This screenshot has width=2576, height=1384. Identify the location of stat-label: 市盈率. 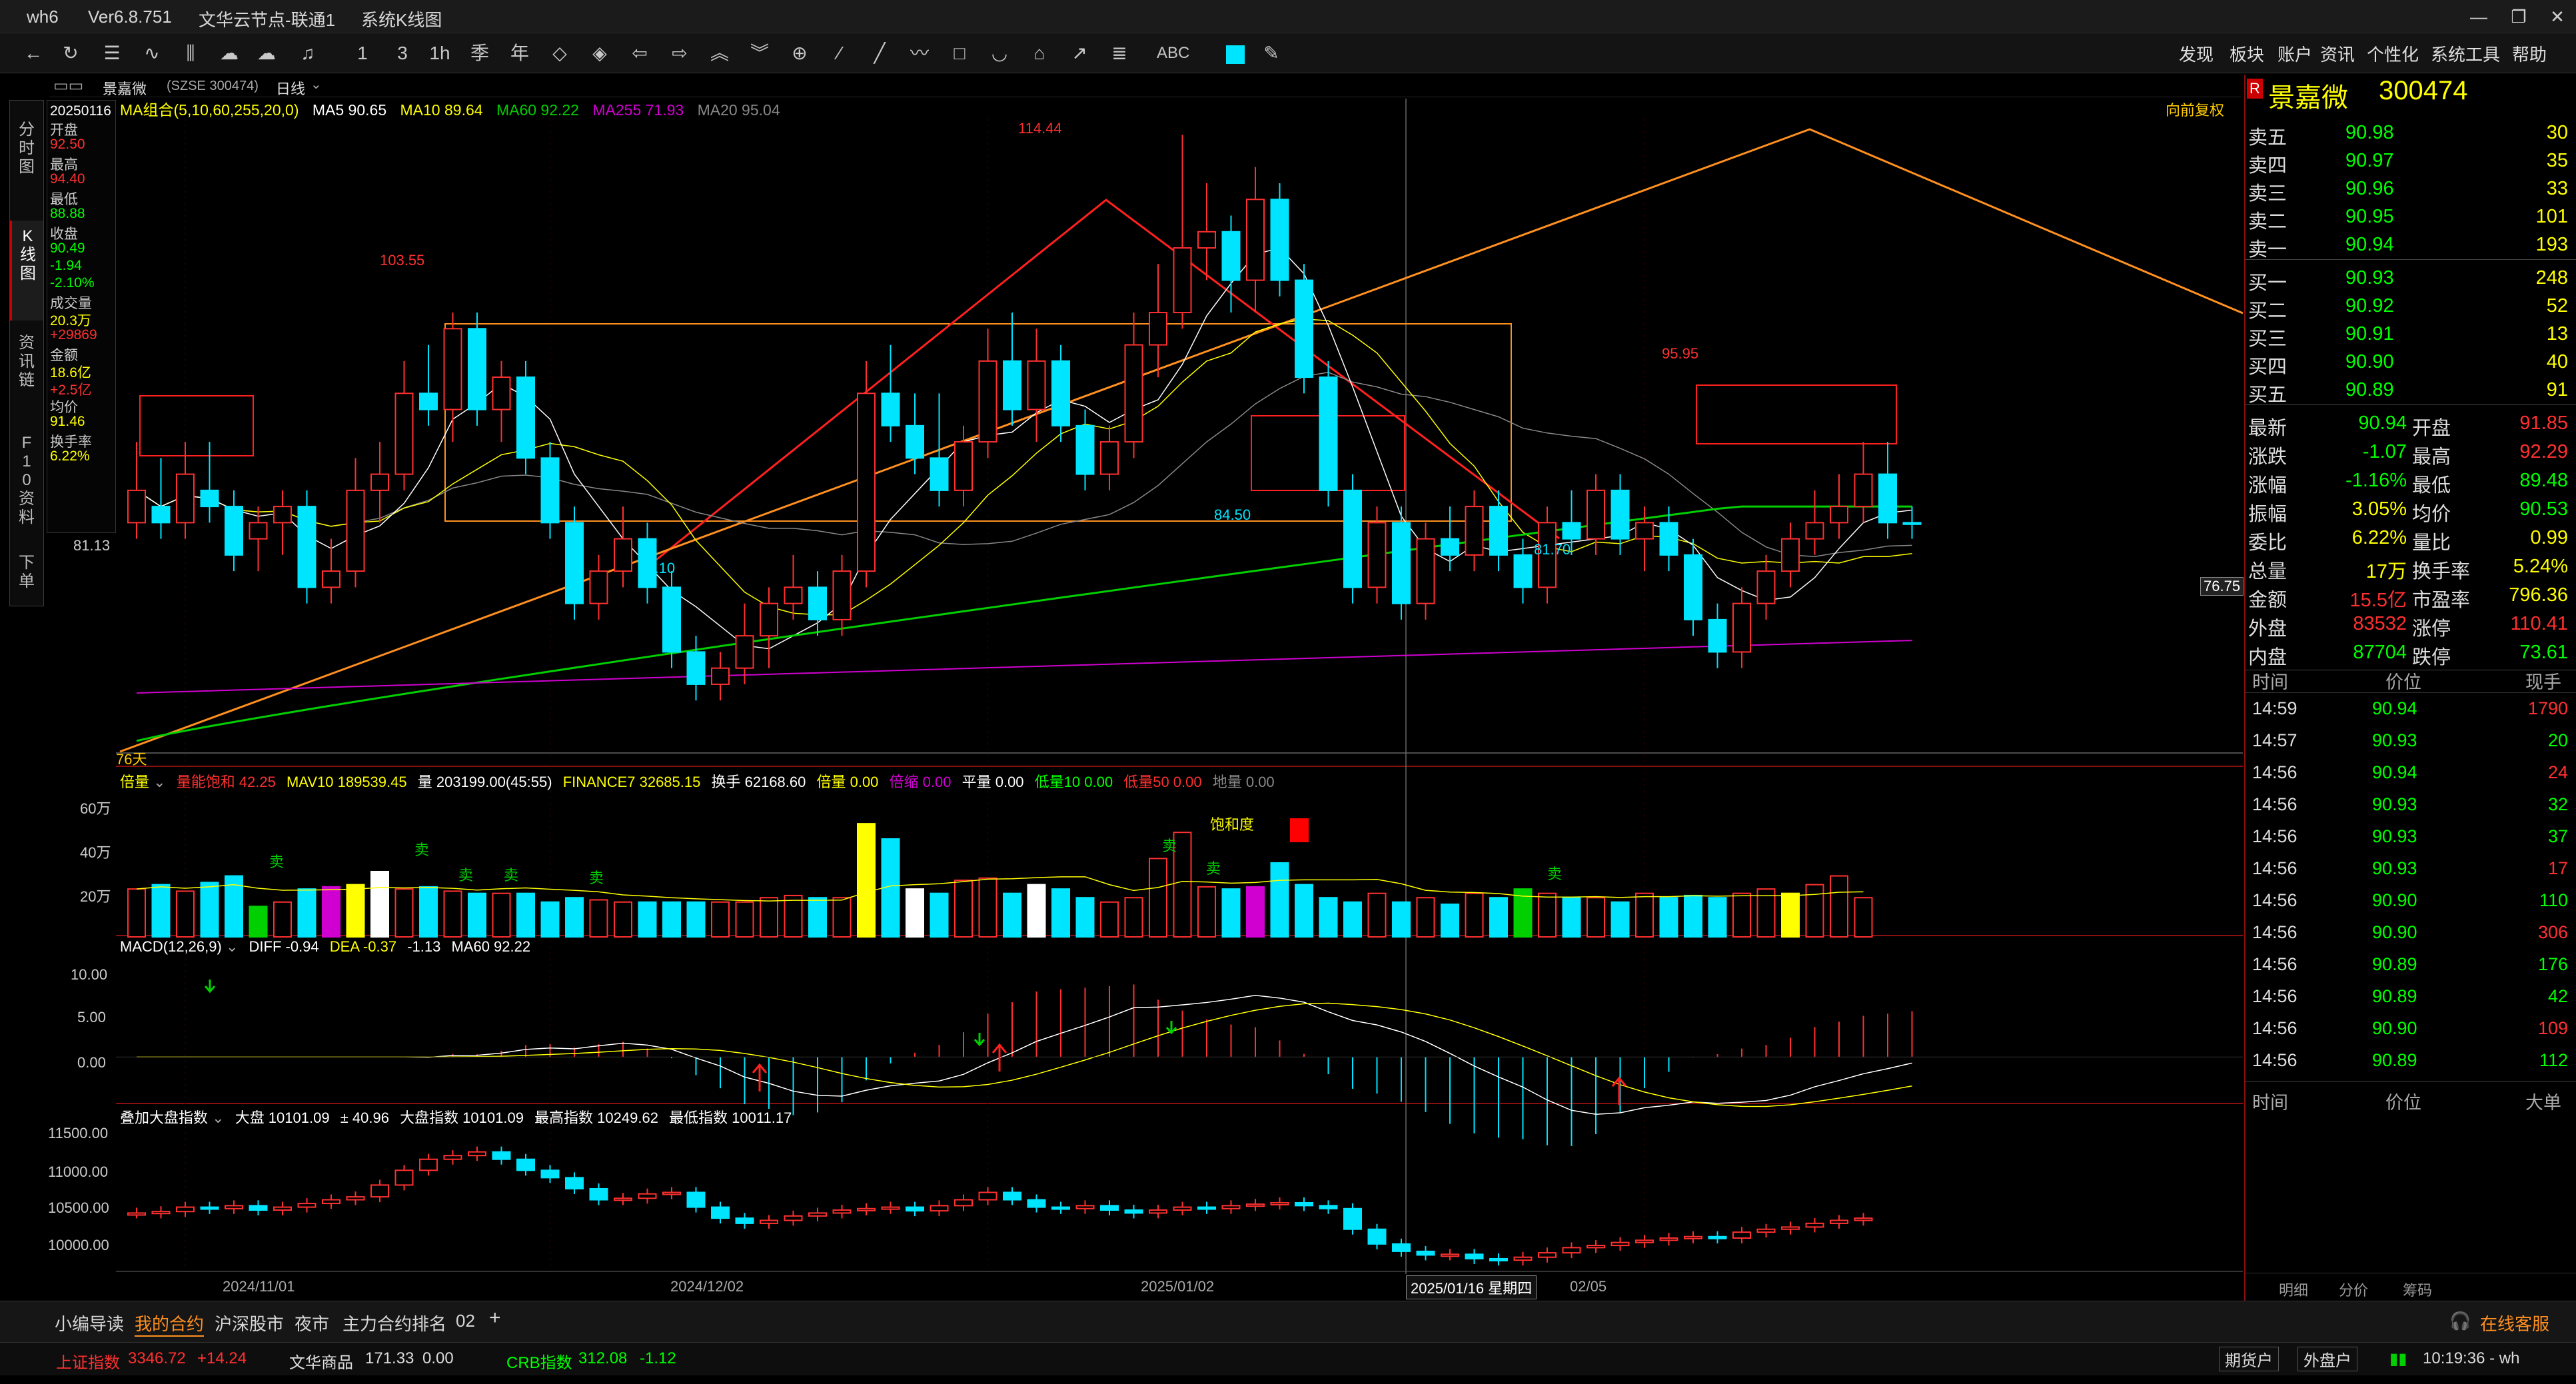
(2441, 600).